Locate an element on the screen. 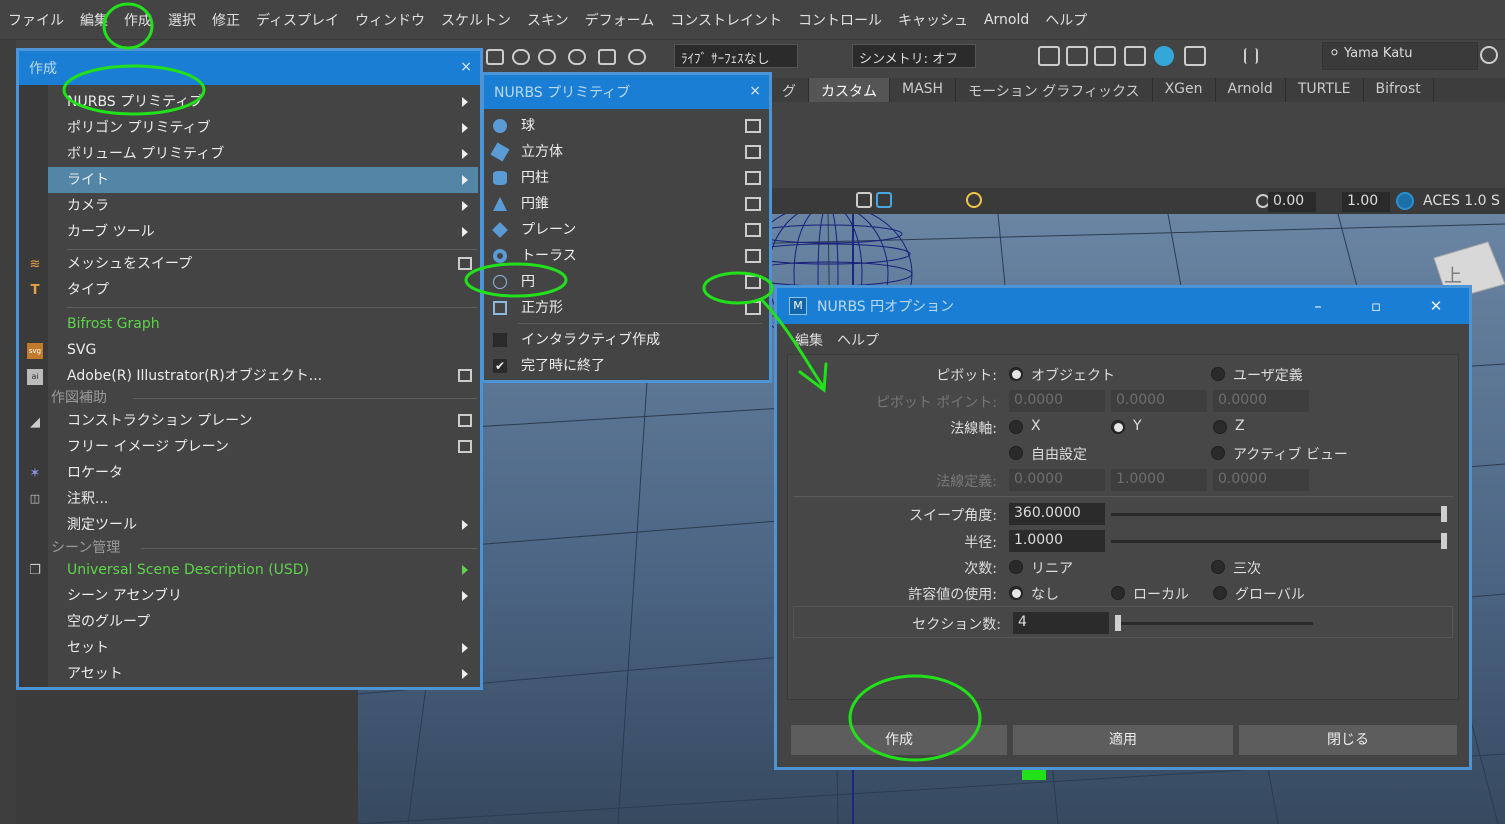  hypershade-icon is located at coordinates (1164, 56).